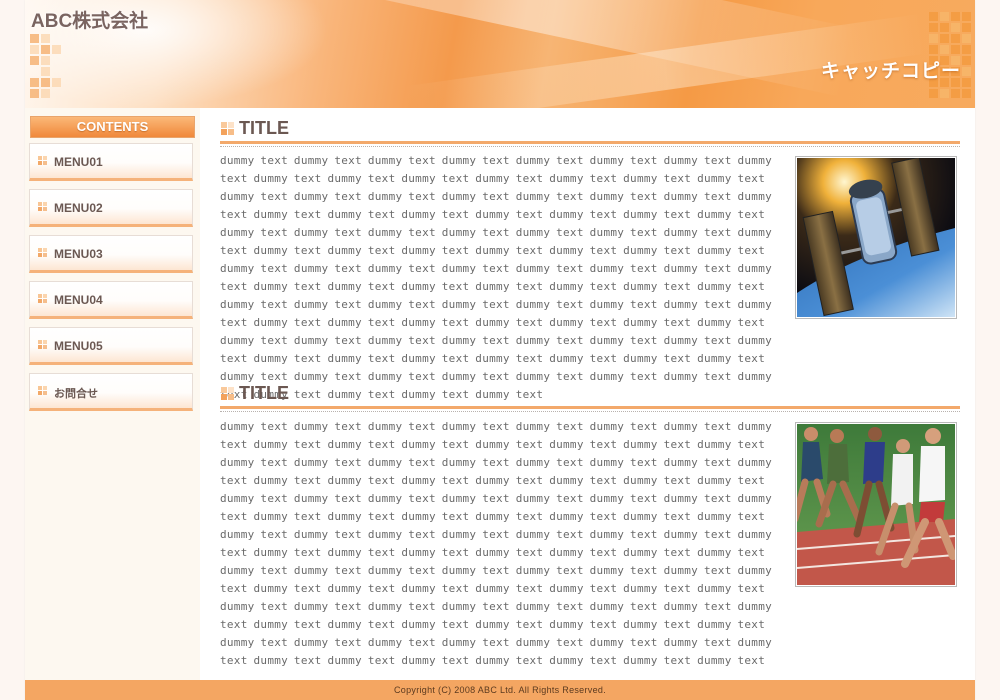 This screenshot has width=1000, height=700. I want to click on header-banner: ABC株式会社 キャッチコピー, so click(500, 54).